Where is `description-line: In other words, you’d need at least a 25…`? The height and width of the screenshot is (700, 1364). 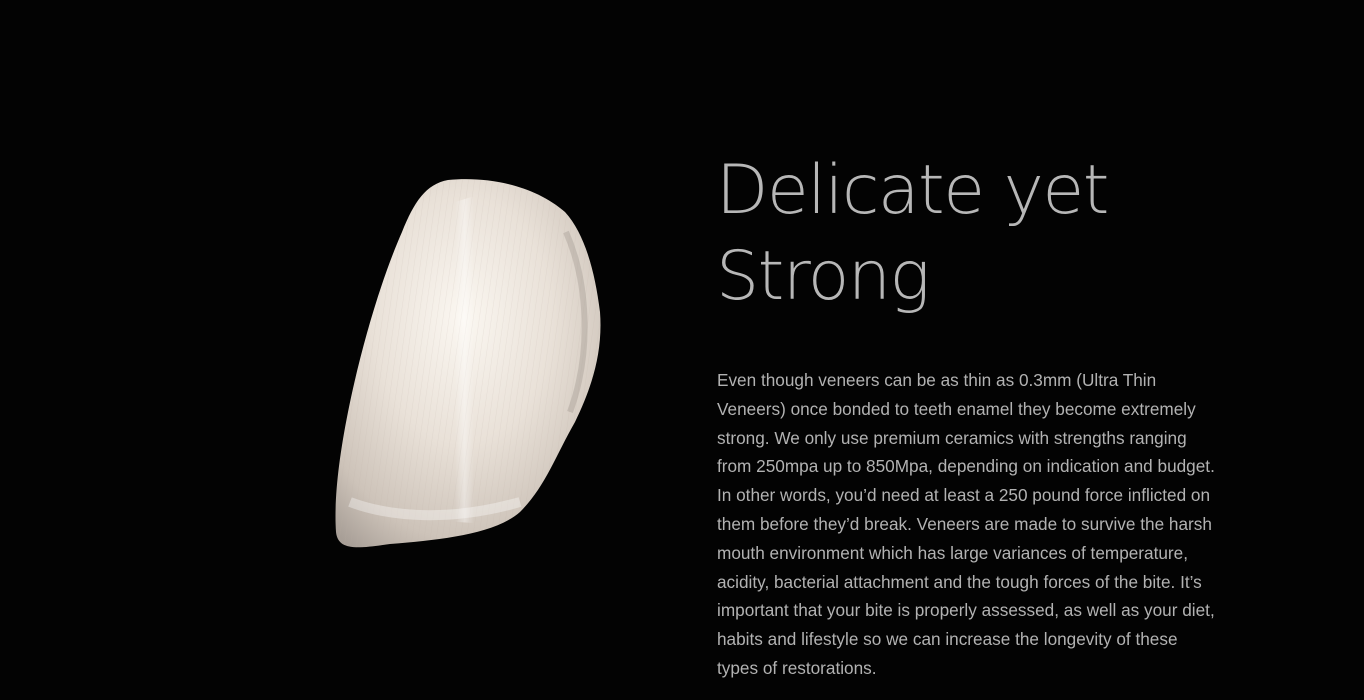
description-line: In other words, you’d need at least a 25… is located at coordinates (964, 495).